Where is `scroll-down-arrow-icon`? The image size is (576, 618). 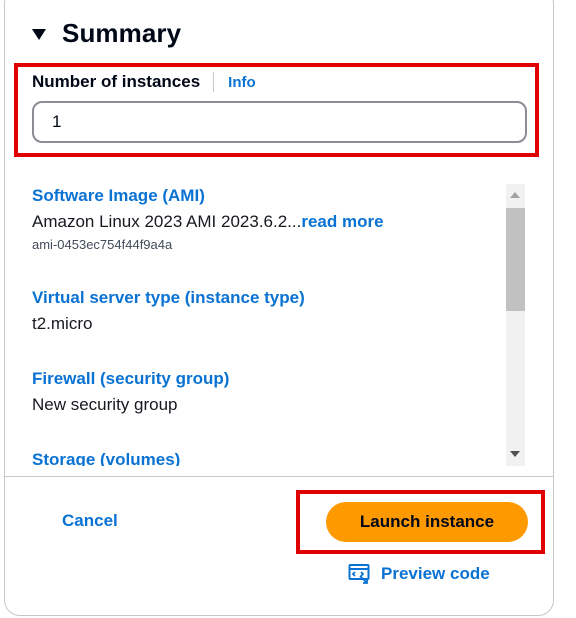
scroll-down-arrow-icon is located at coordinates (515, 454).